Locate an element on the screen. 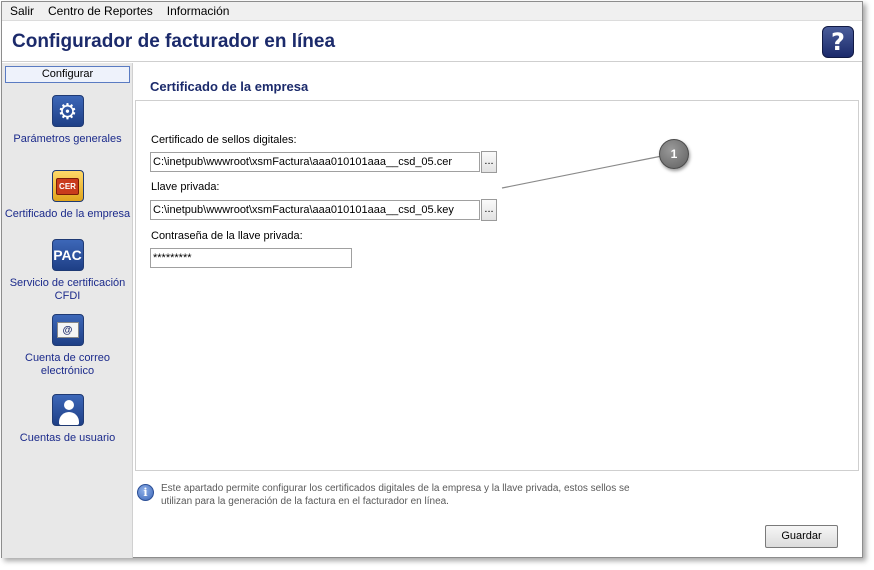 The image size is (874, 570). help-button: ? is located at coordinates (838, 42).